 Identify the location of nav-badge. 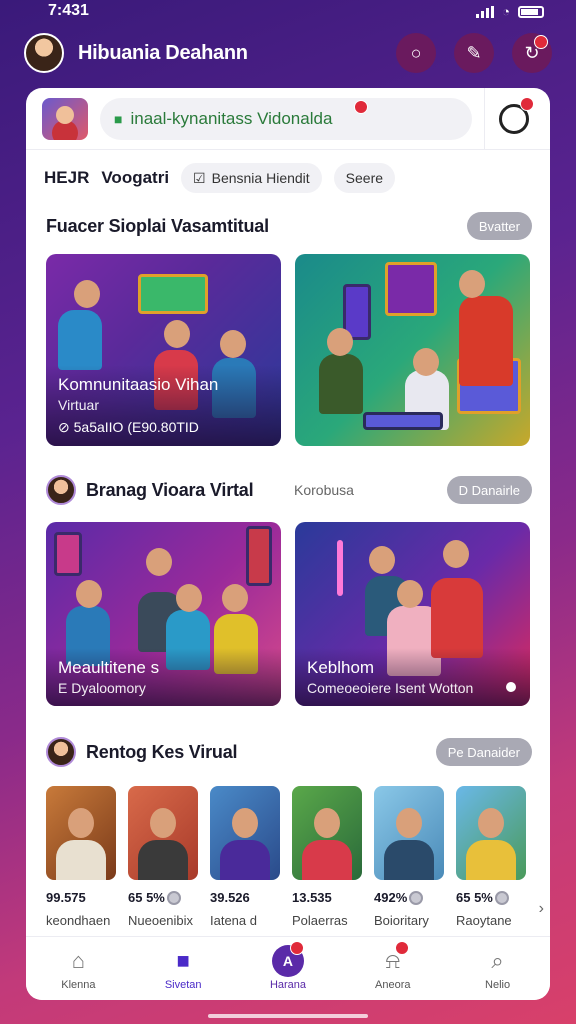
(402, 948).